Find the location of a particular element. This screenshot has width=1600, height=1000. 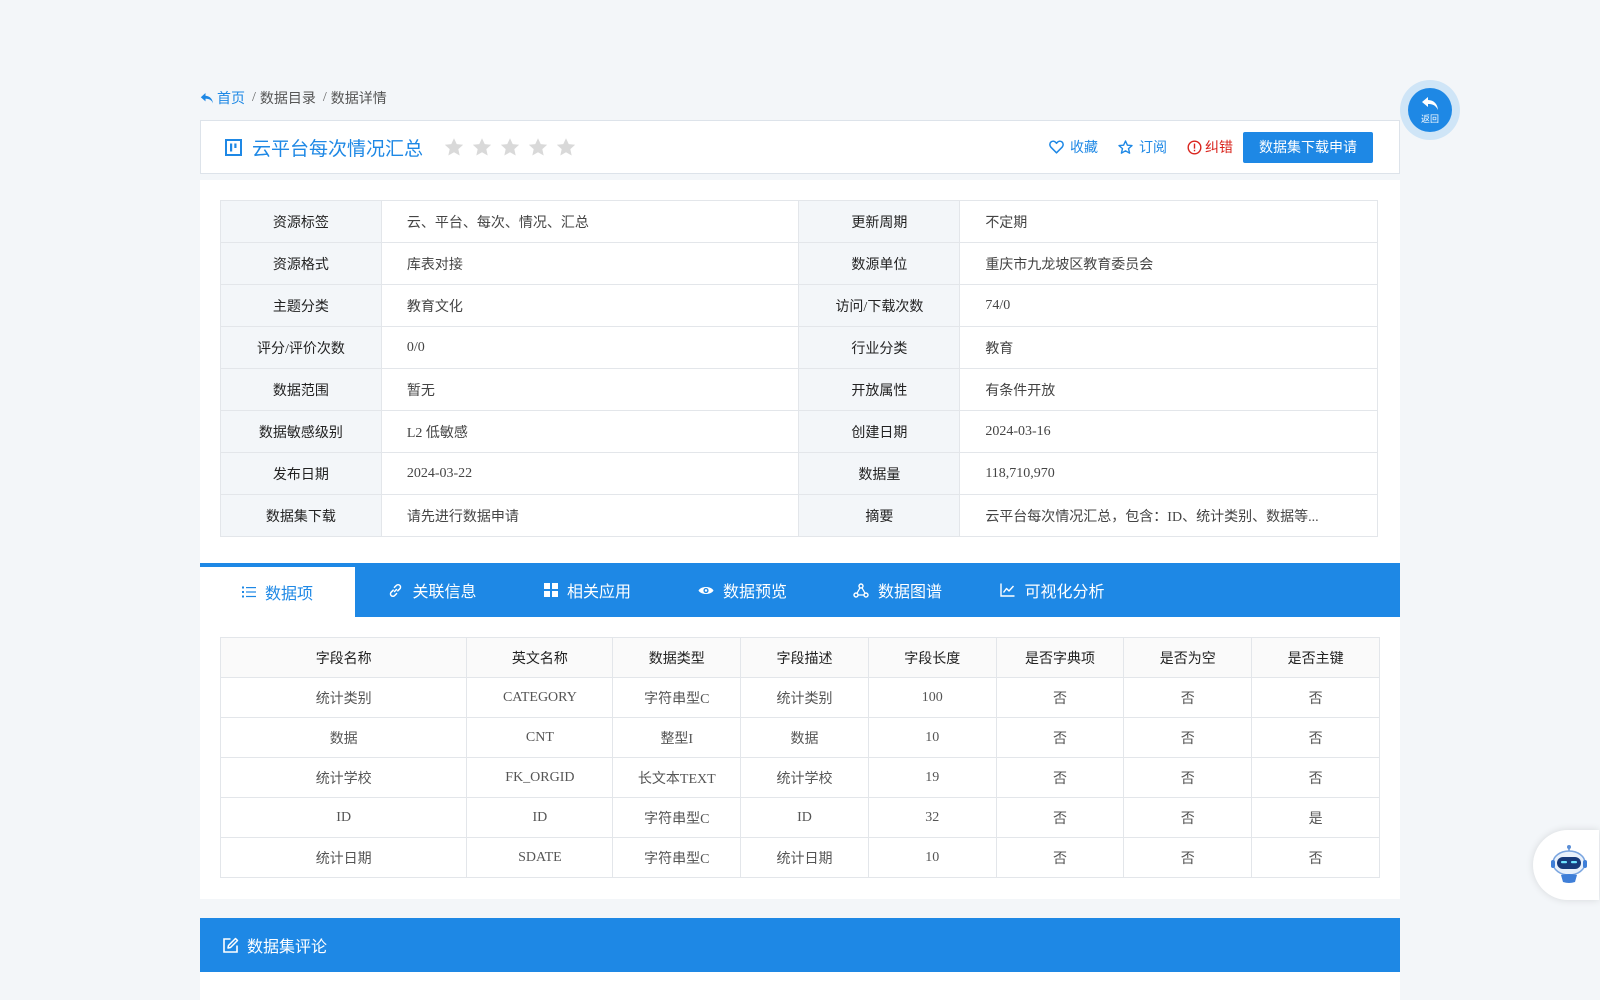

column-header: 字段名称 is located at coordinates (343, 657).